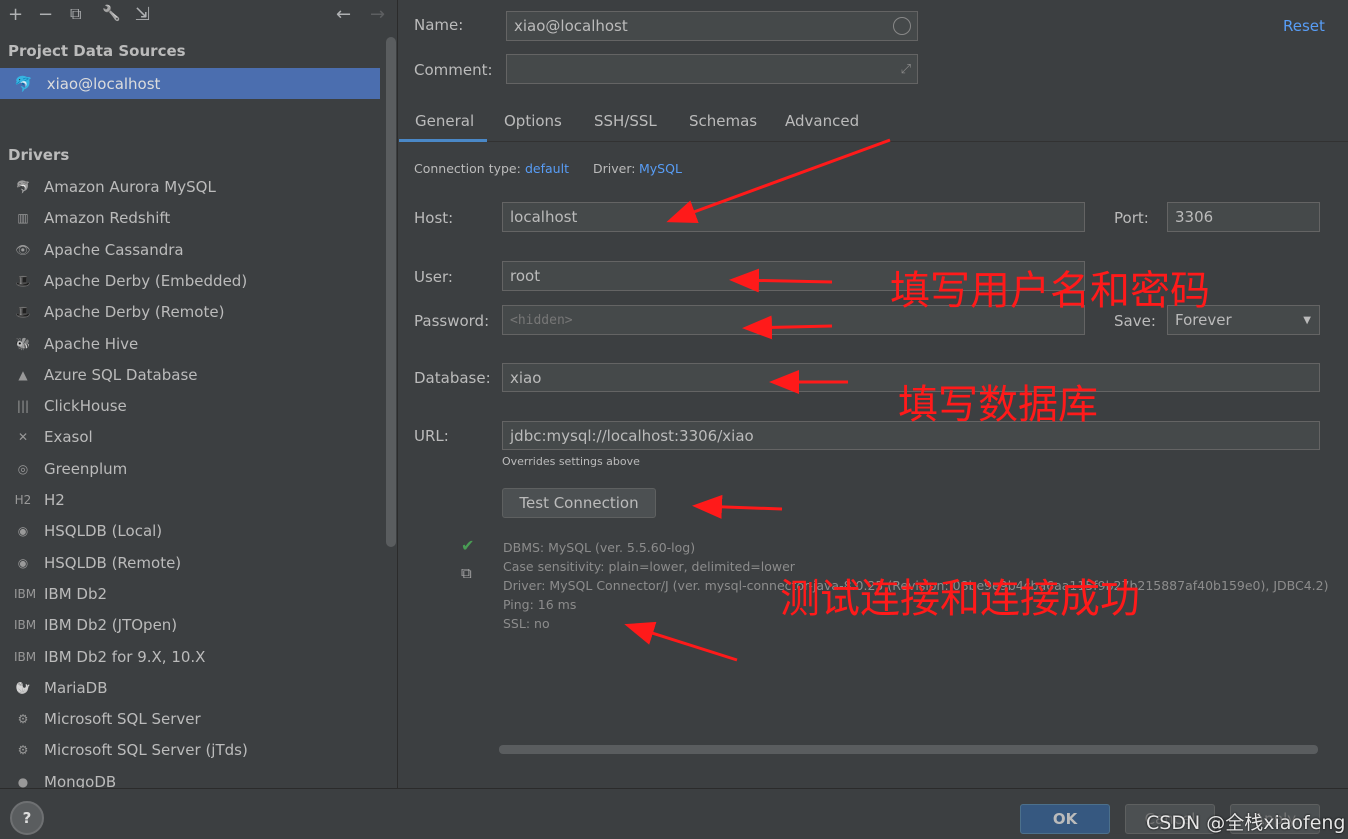 Image resolution: width=1348 pixels, height=839 pixels. I want to click on driver-label: ClickHouse, so click(85, 406).